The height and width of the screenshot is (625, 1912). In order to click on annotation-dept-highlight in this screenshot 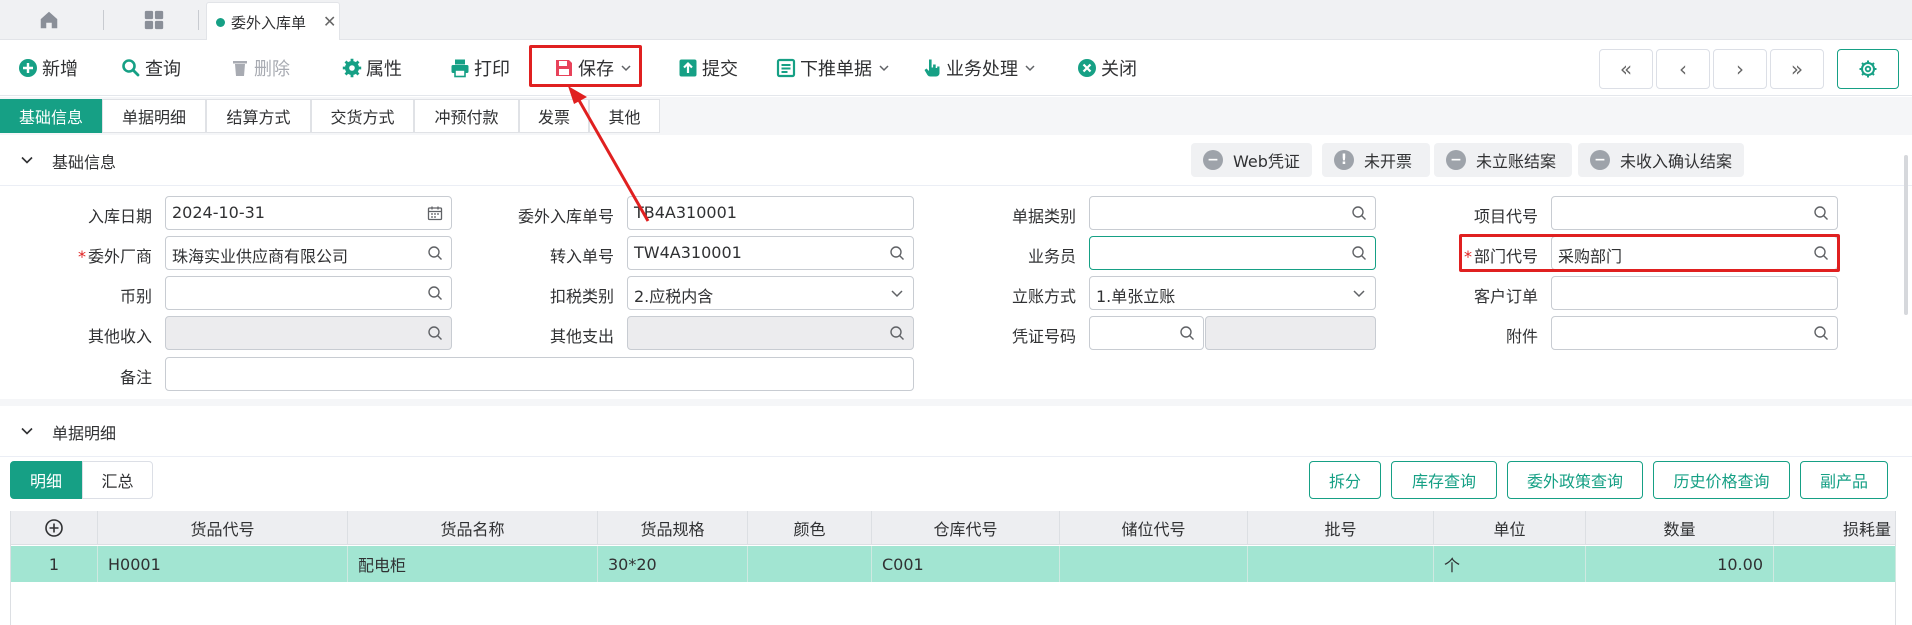, I will do `click(1649, 253)`.